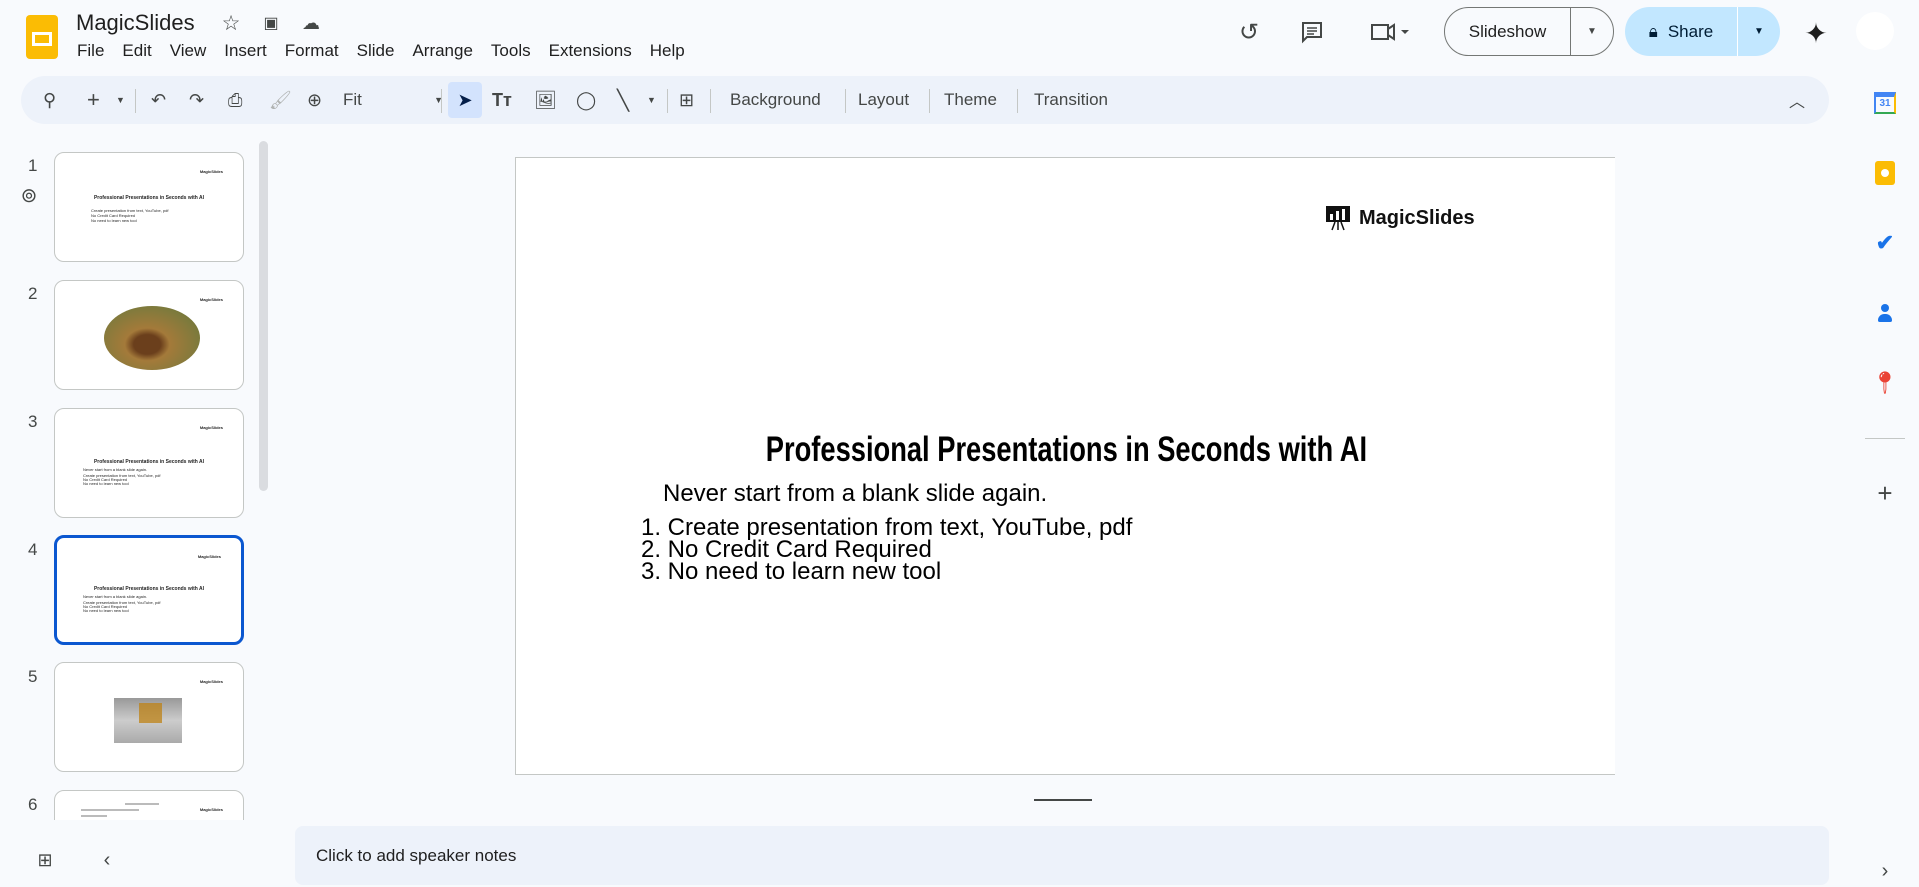  I want to click on notes-resize-handle, so click(1063, 800).